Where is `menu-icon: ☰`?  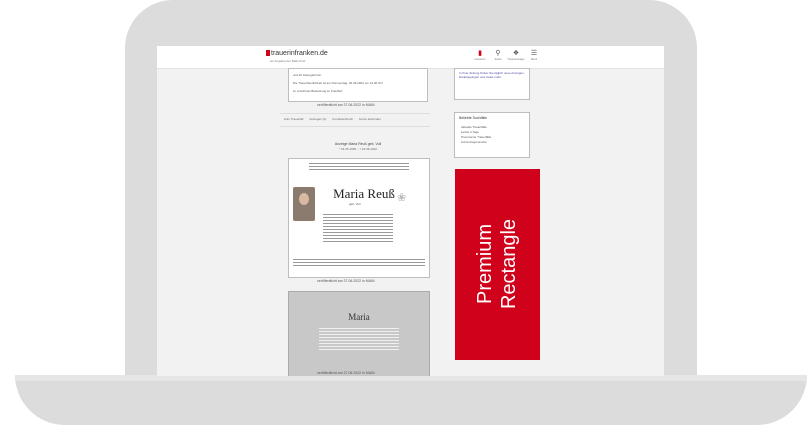
menu-icon: ☰ is located at coordinates (534, 53).